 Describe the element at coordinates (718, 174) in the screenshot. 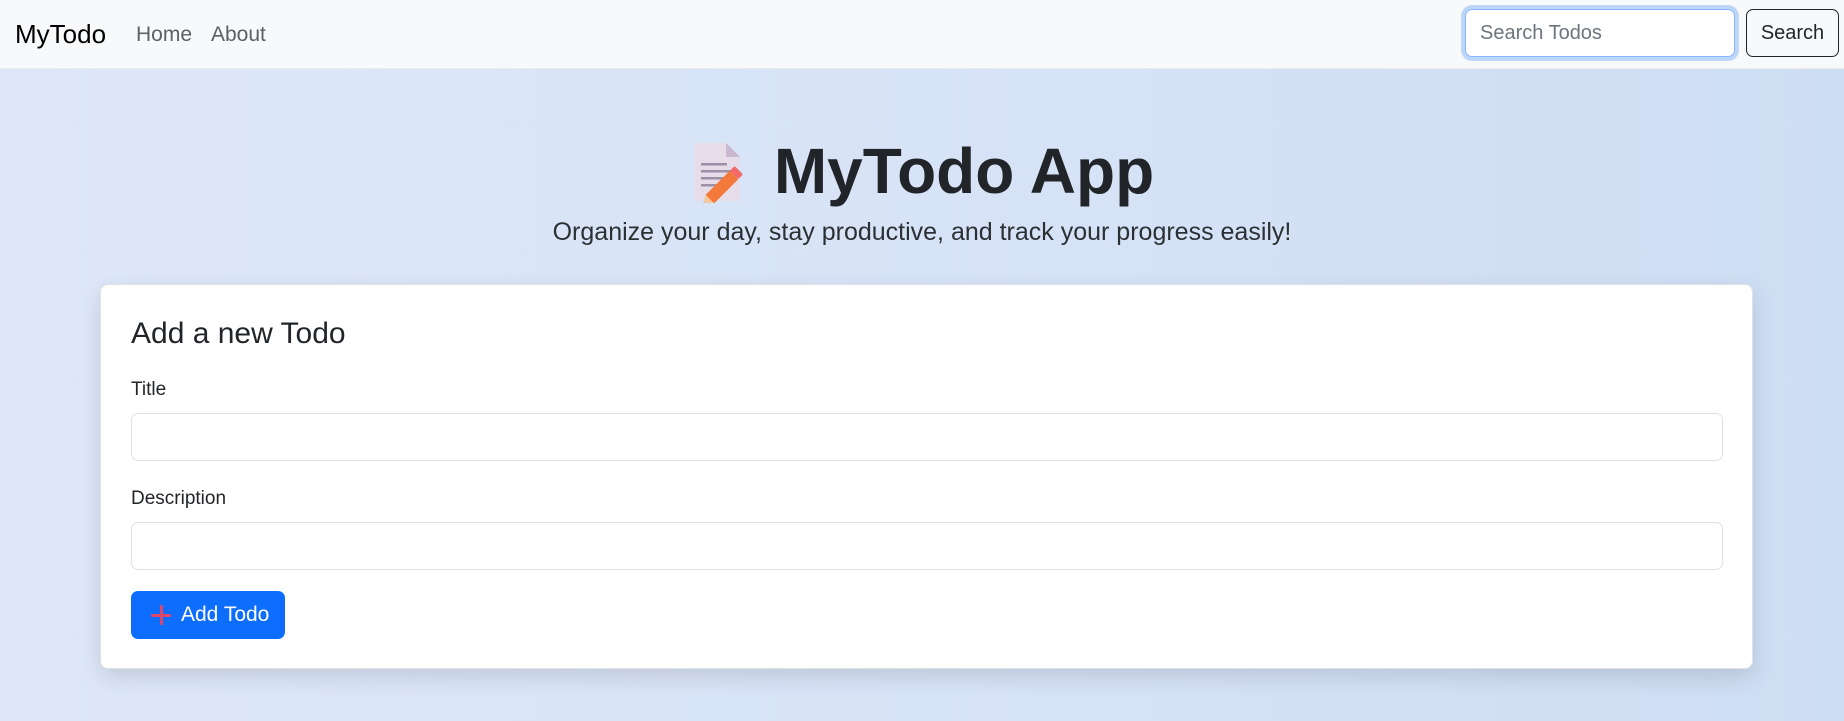

I see `memo-icon` at that location.